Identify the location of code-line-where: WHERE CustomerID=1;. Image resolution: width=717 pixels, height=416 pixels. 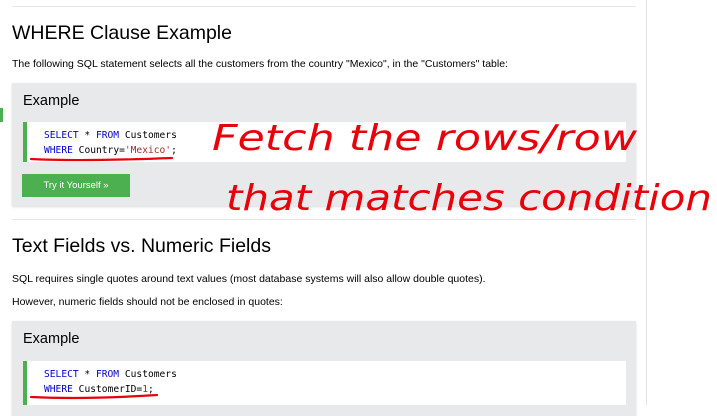
(99, 389).